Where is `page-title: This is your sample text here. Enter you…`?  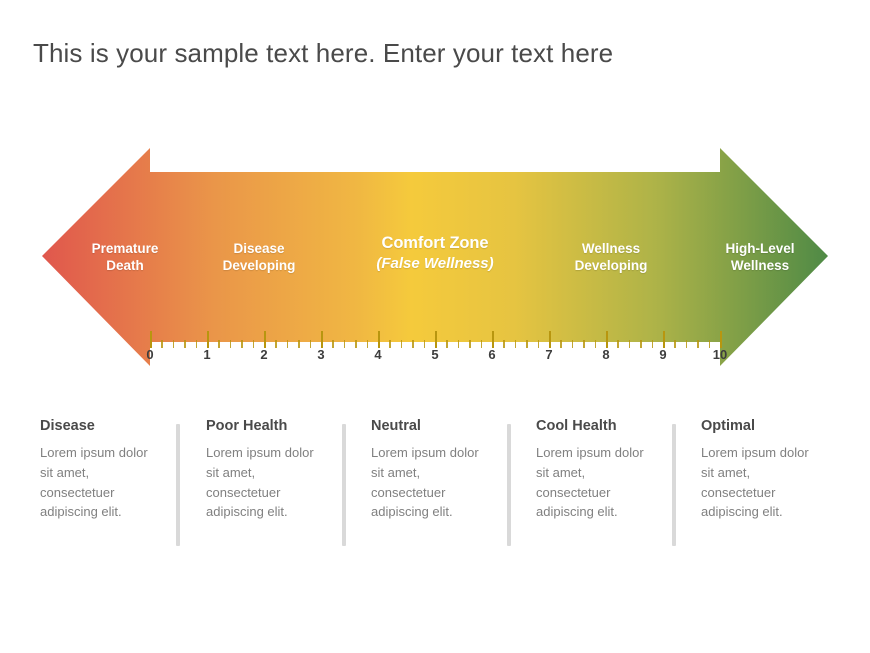
page-title: This is your sample text here. Enter you… is located at coordinates (323, 53).